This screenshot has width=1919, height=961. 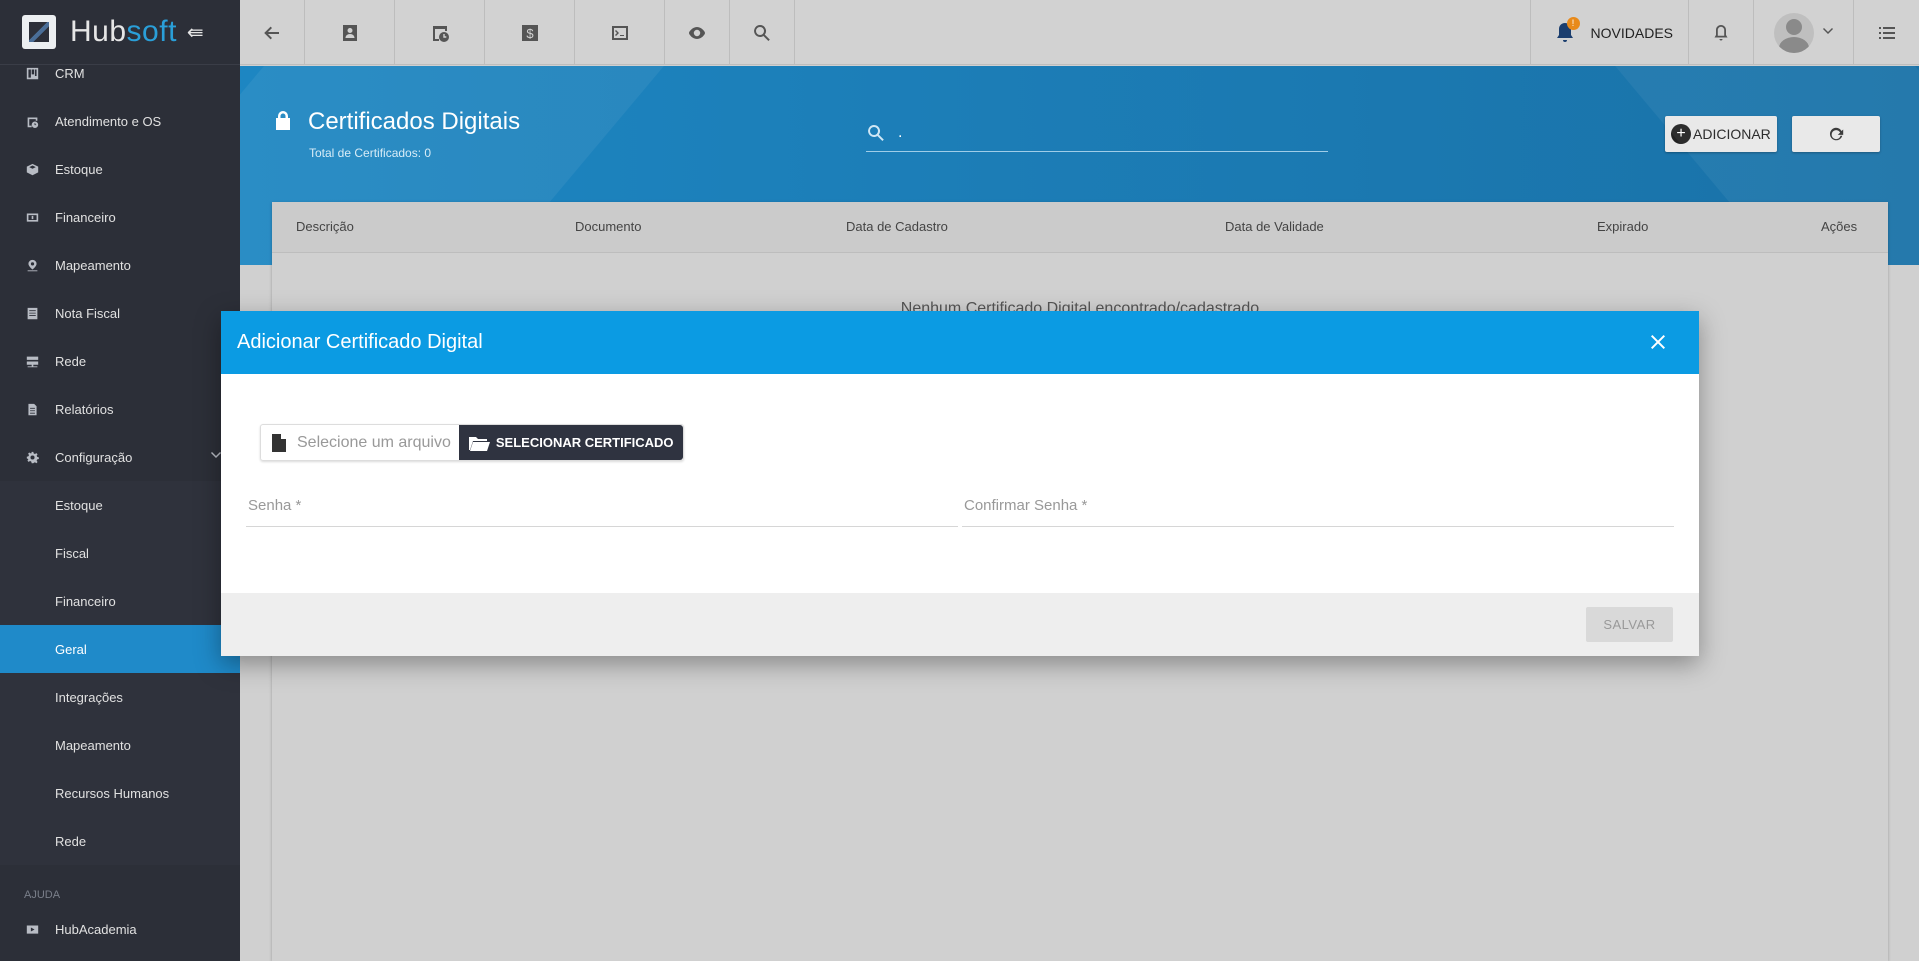 I want to click on password-field: Senha *, so click(x=602, y=507).